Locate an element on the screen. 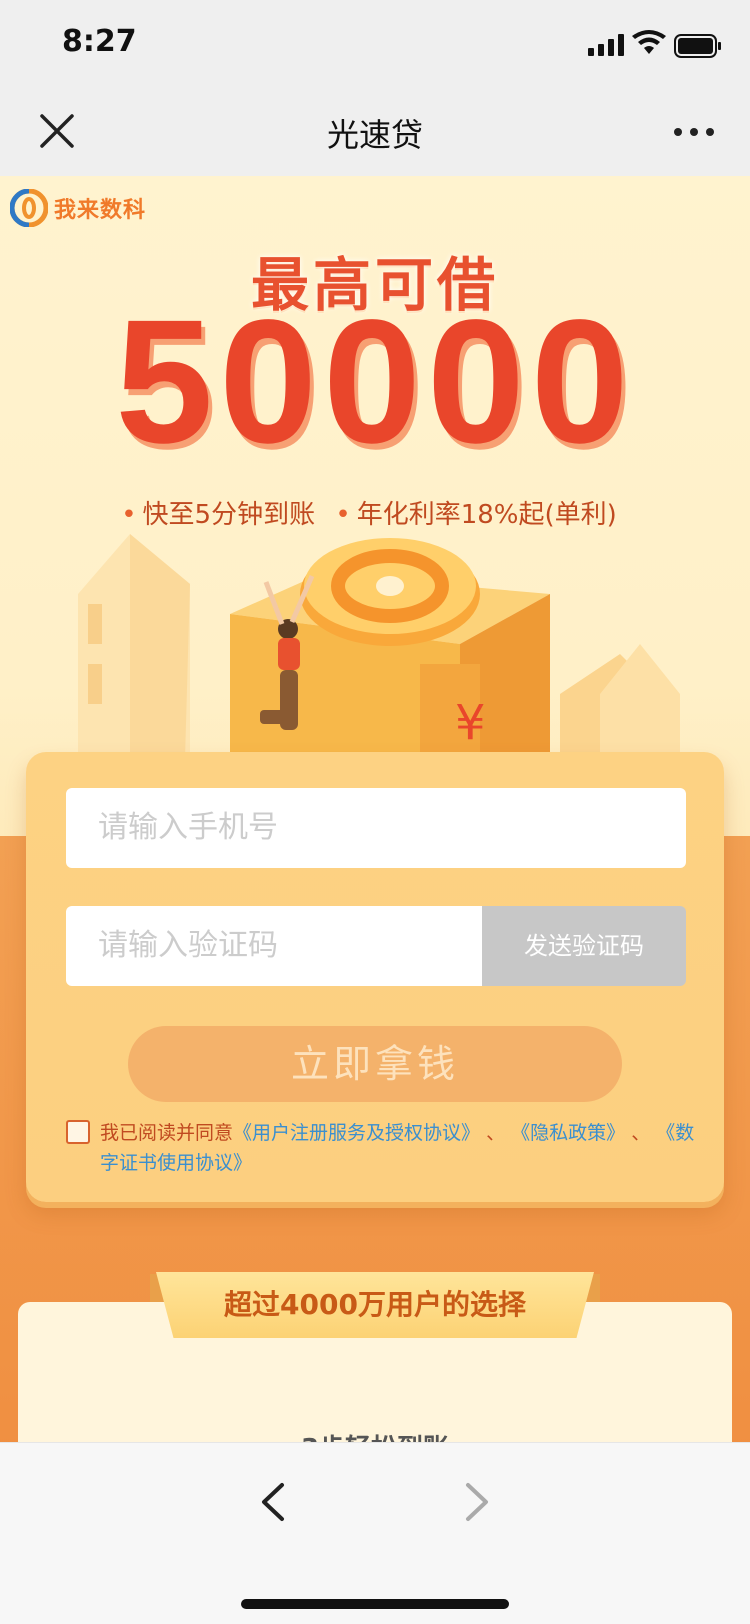  battery-icon is located at coordinates (697, 46).